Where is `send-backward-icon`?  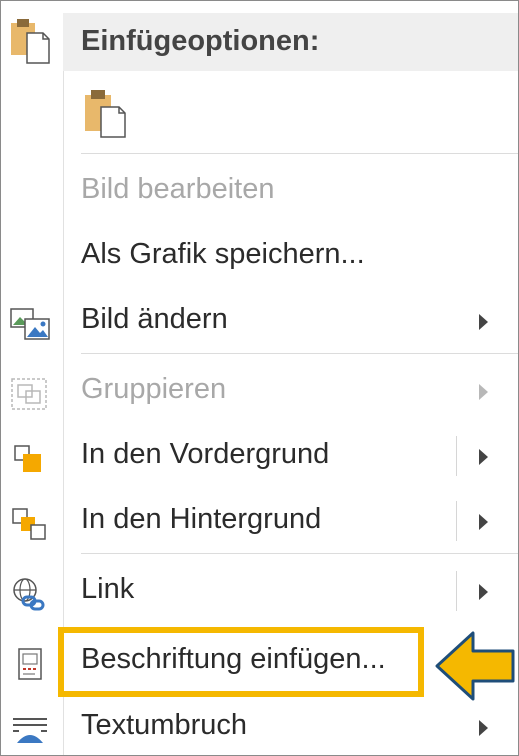 send-backward-icon is located at coordinates (29, 524).